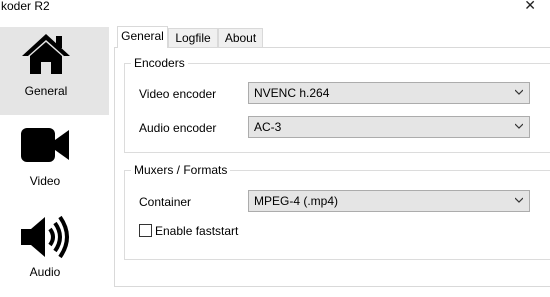 The image size is (550, 297). Describe the element at coordinates (45, 237) in the screenshot. I see `speaker-icon` at that location.